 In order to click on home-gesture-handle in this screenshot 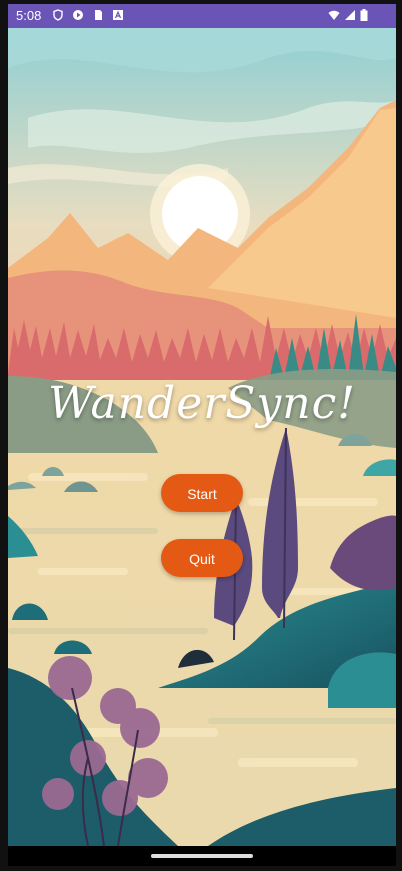, I will do `click(202, 856)`.